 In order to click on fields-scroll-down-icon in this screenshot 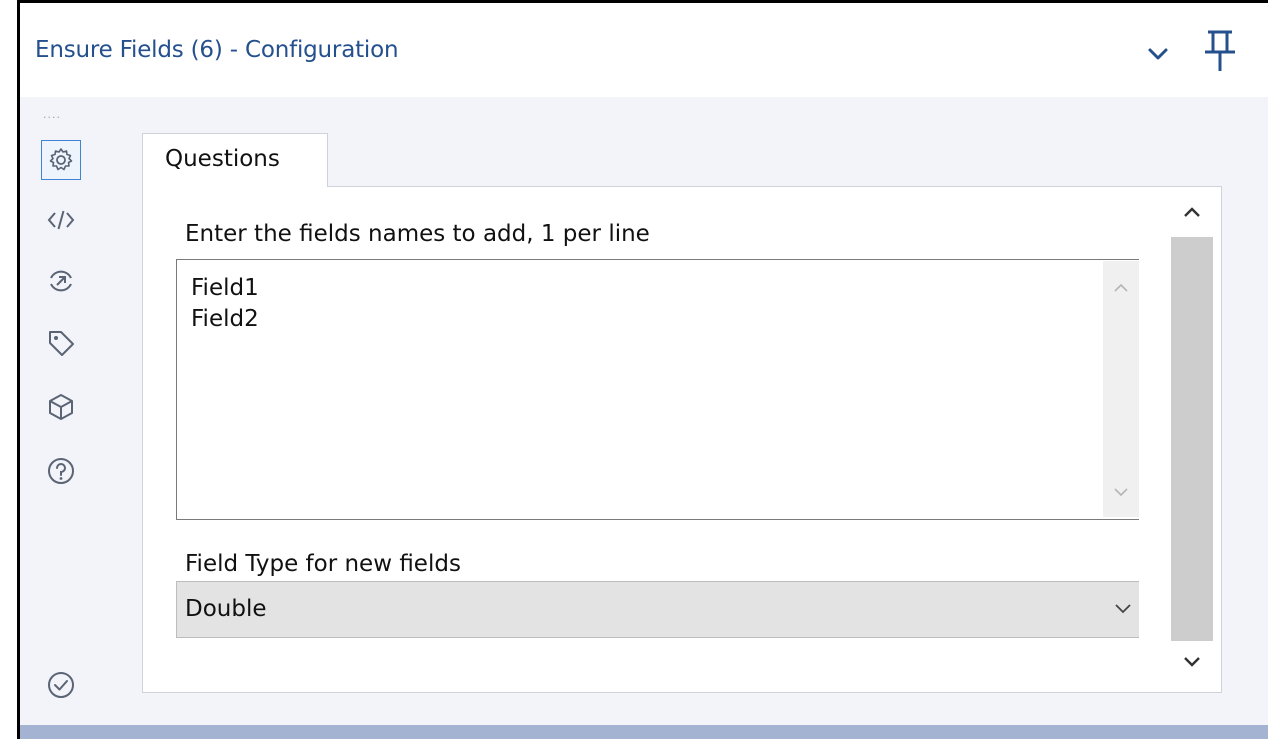, I will do `click(1121, 494)`.